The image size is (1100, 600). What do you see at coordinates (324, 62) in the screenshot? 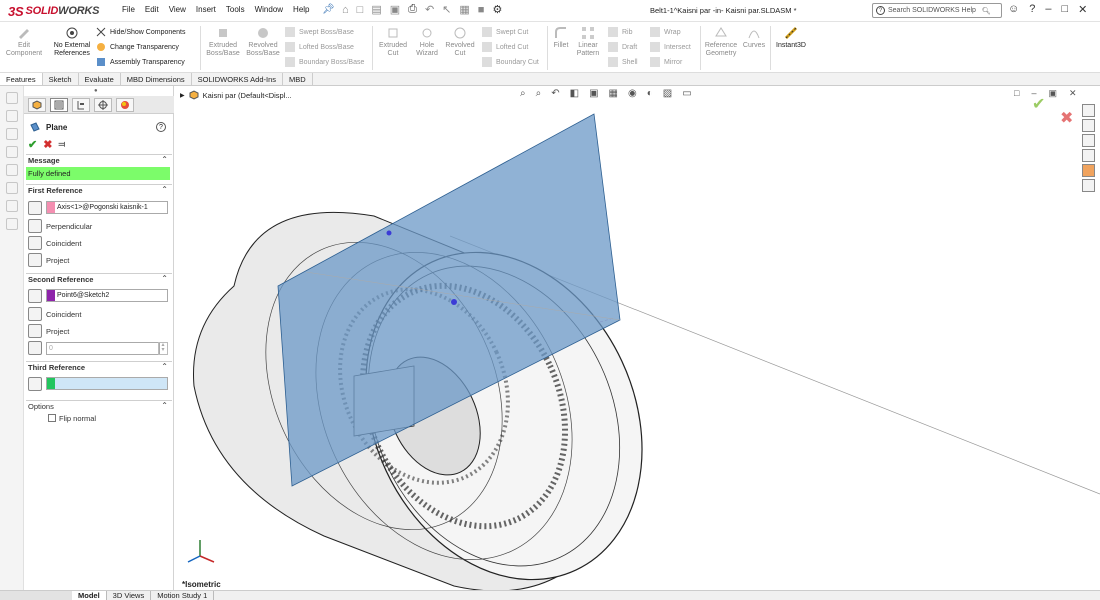
I see `boundary-boss-button: Boundary Boss/Base` at bounding box center [324, 62].